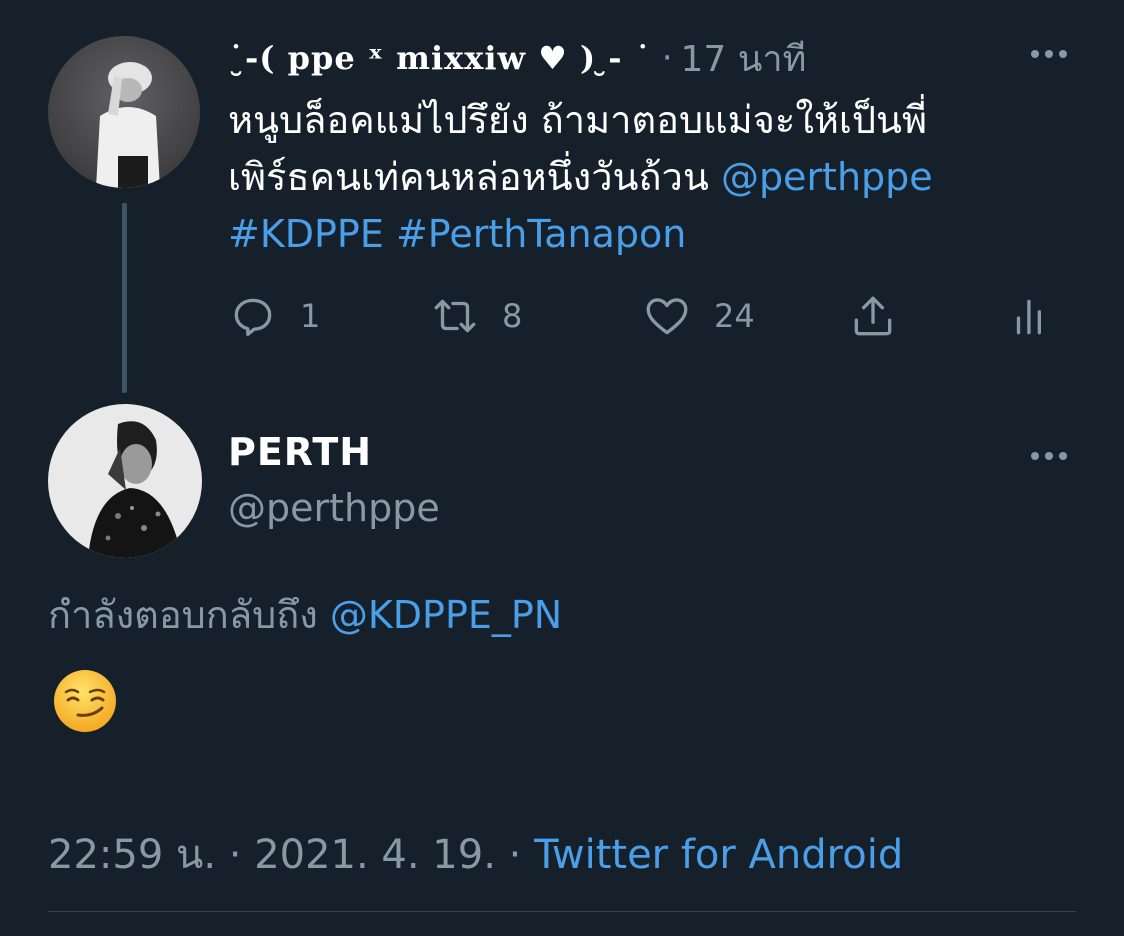  I want to click on replying-to-link: @KDPPE_PN, so click(446, 615).